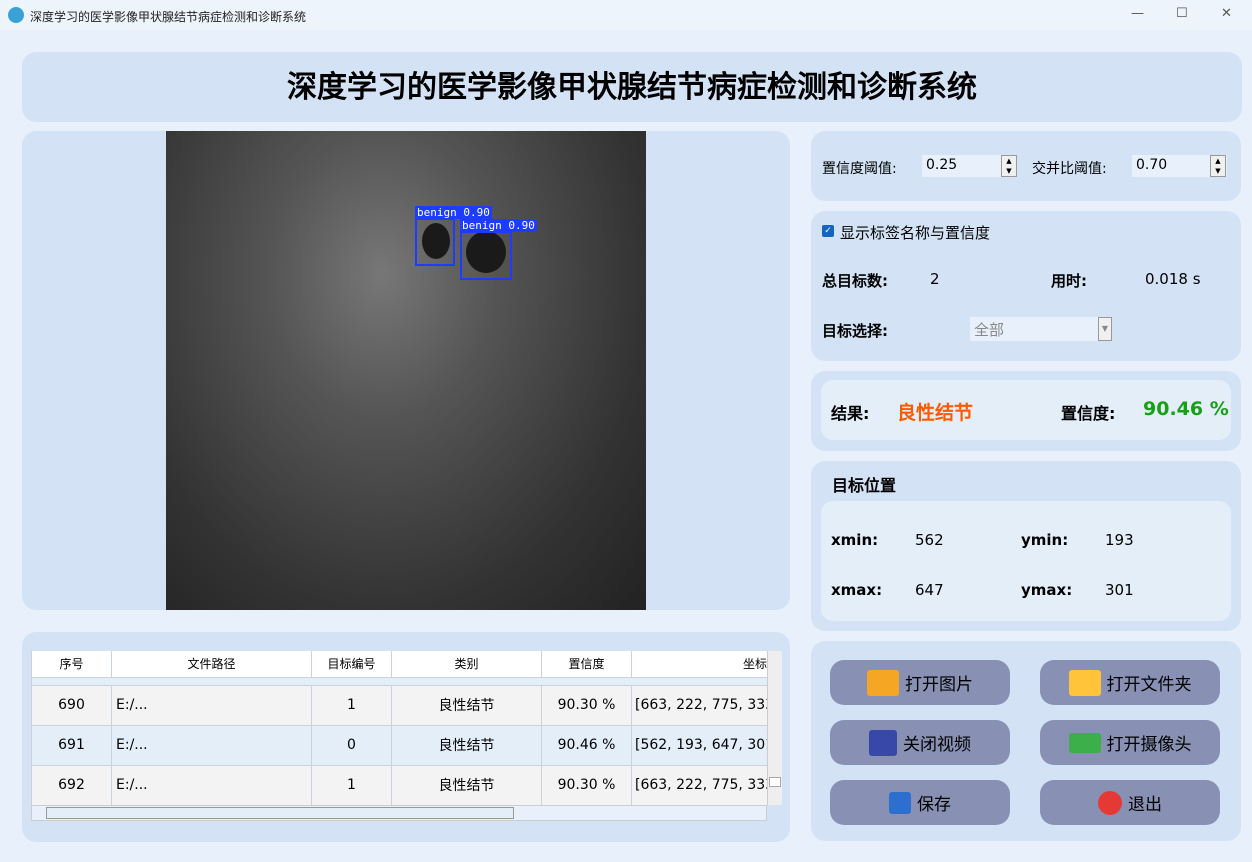 This screenshot has width=1252, height=862. What do you see at coordinates (1069, 281) in the screenshot?
I see `time-label: 用时:` at bounding box center [1069, 281].